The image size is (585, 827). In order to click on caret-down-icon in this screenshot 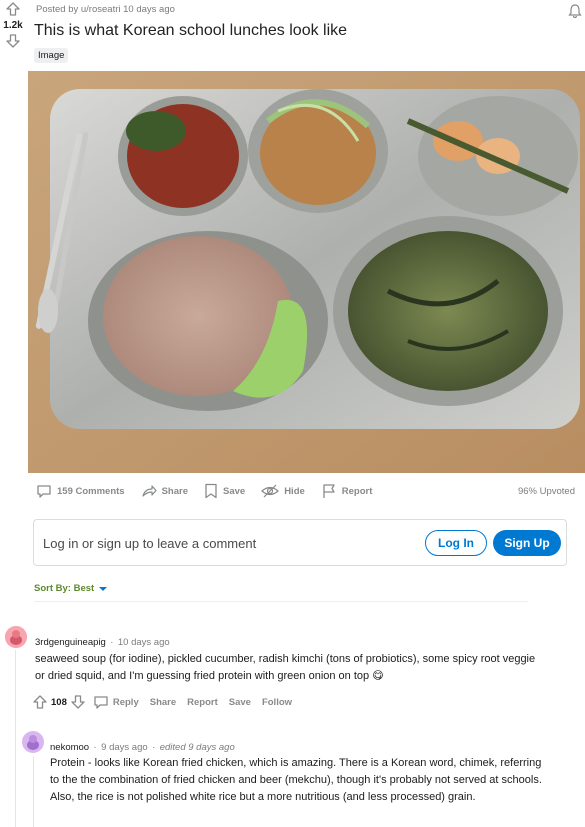, I will do `click(103, 588)`.